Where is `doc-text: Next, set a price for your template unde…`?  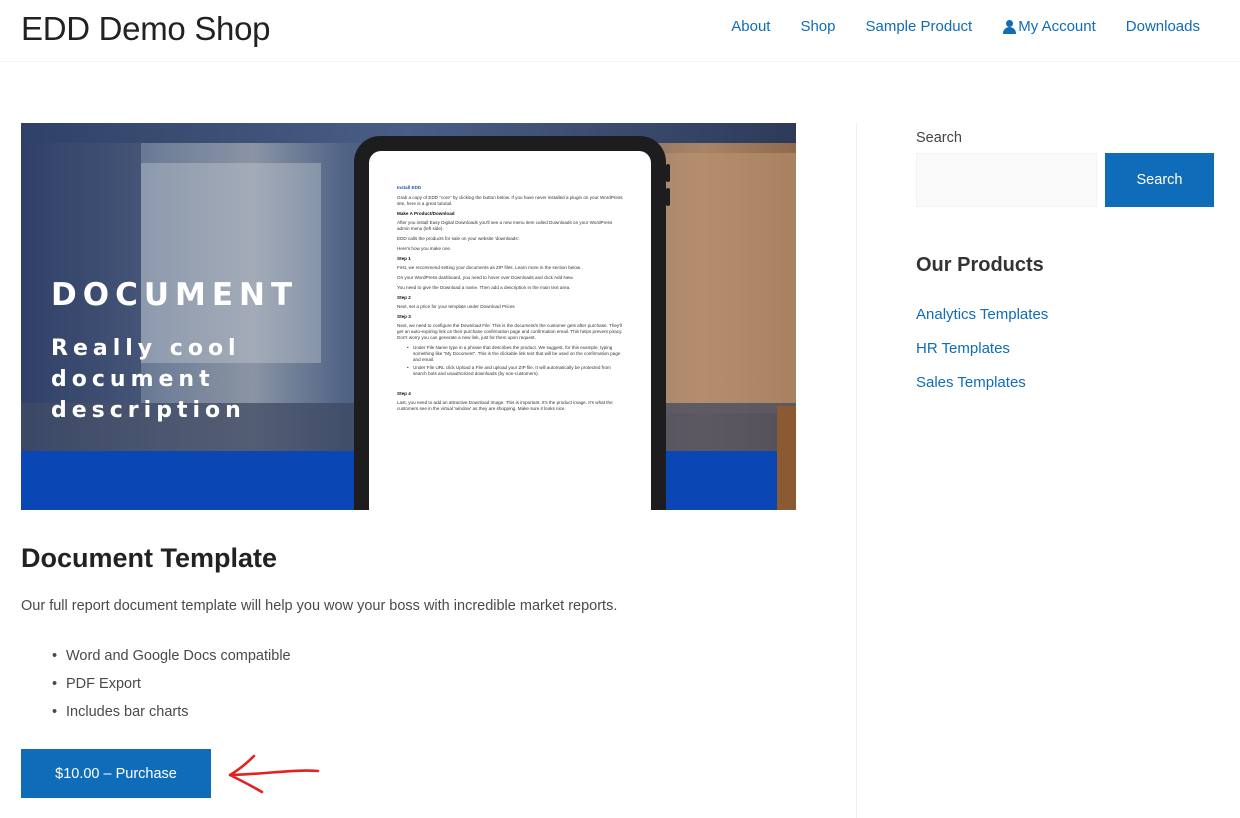
doc-text: Next, set a price for your template unde… is located at coordinates (456, 306).